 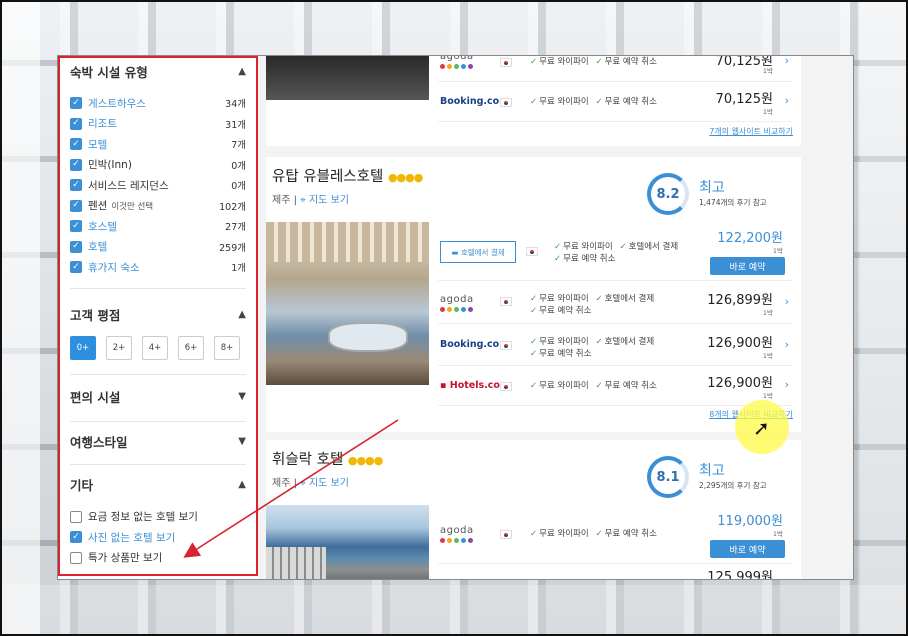 I want to click on amenities-header: 편의 시설 ▼, so click(x=158, y=397).